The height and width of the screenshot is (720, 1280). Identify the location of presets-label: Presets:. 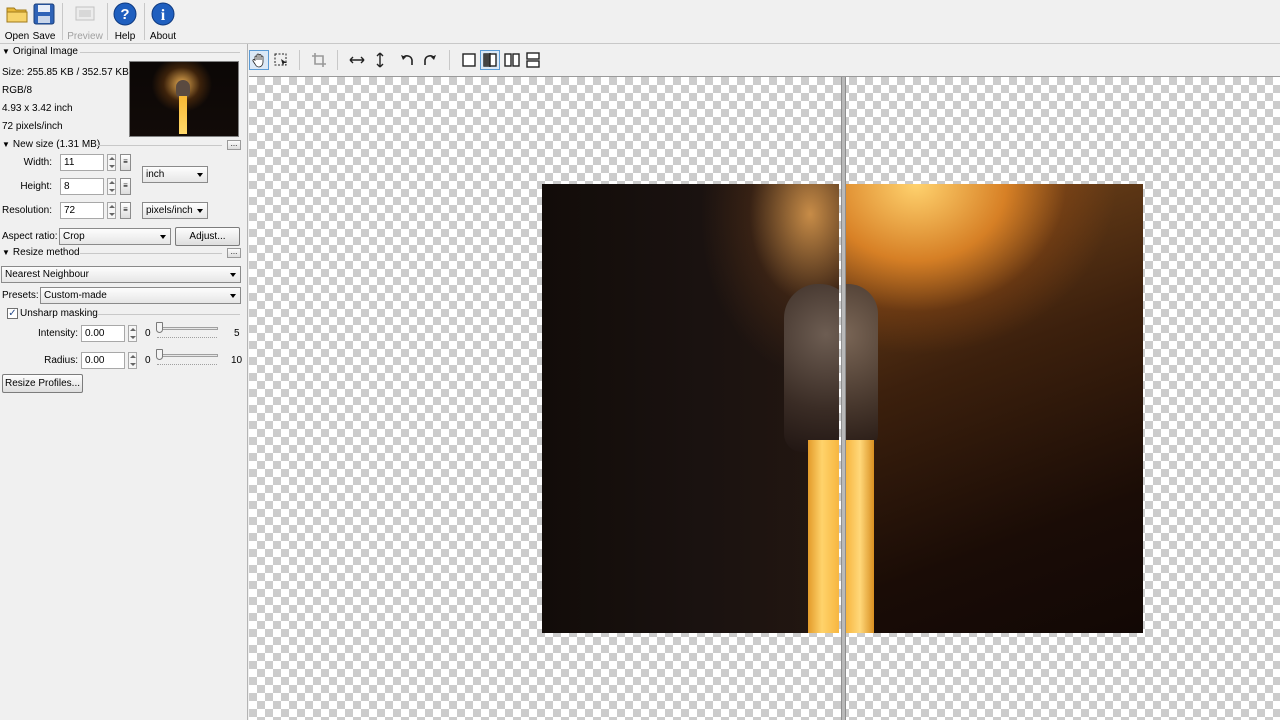
(20, 295).